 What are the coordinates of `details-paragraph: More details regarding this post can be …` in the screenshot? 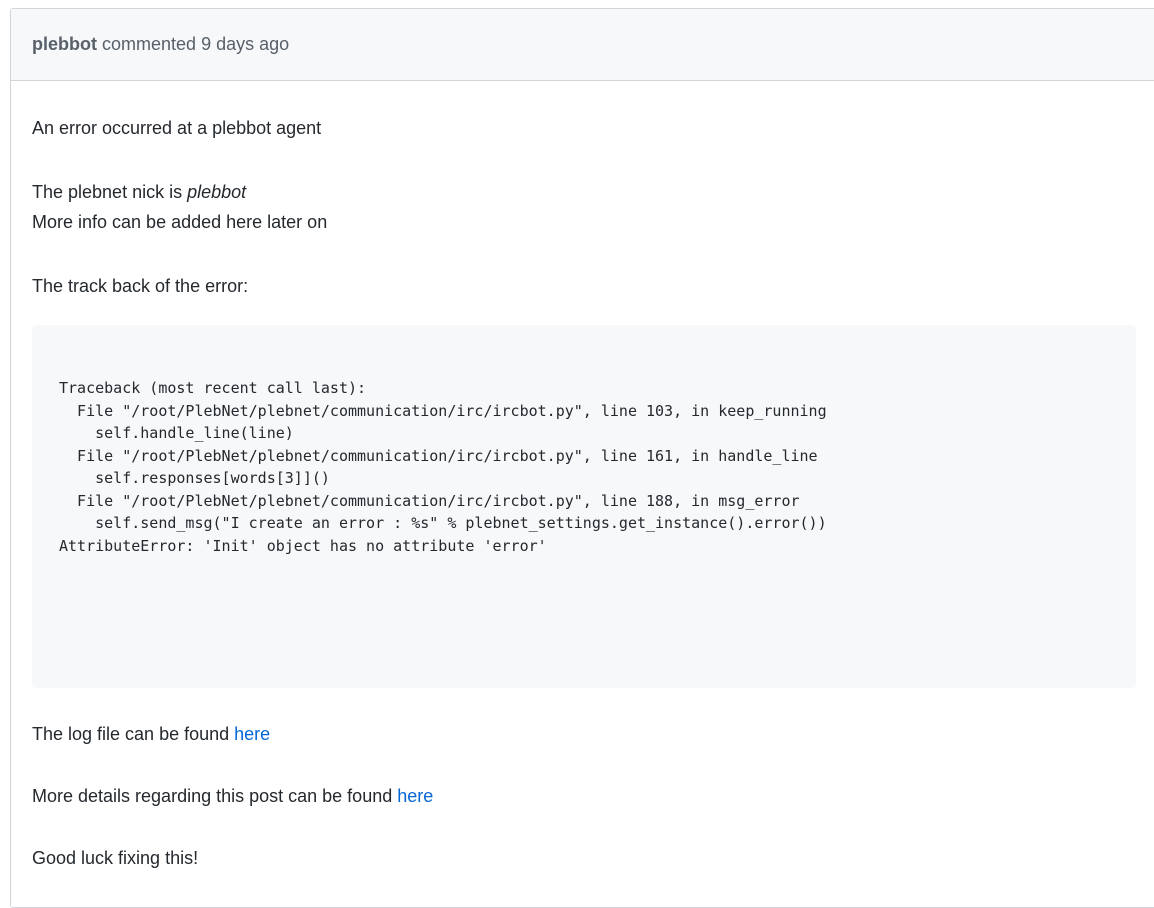 It's located at (232, 796).